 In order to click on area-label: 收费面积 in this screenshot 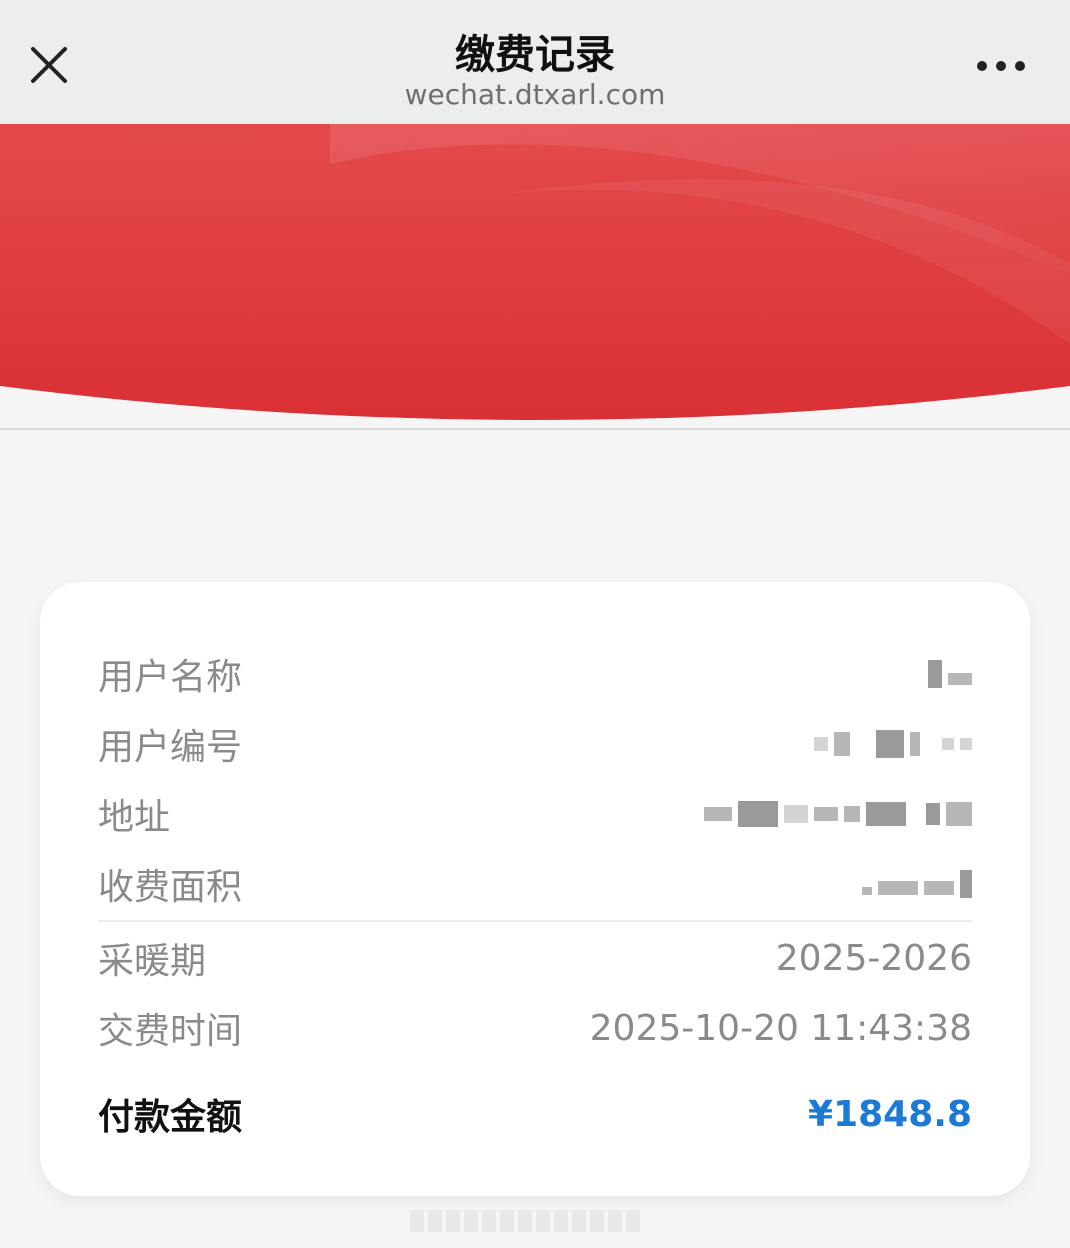, I will do `click(170, 887)`.